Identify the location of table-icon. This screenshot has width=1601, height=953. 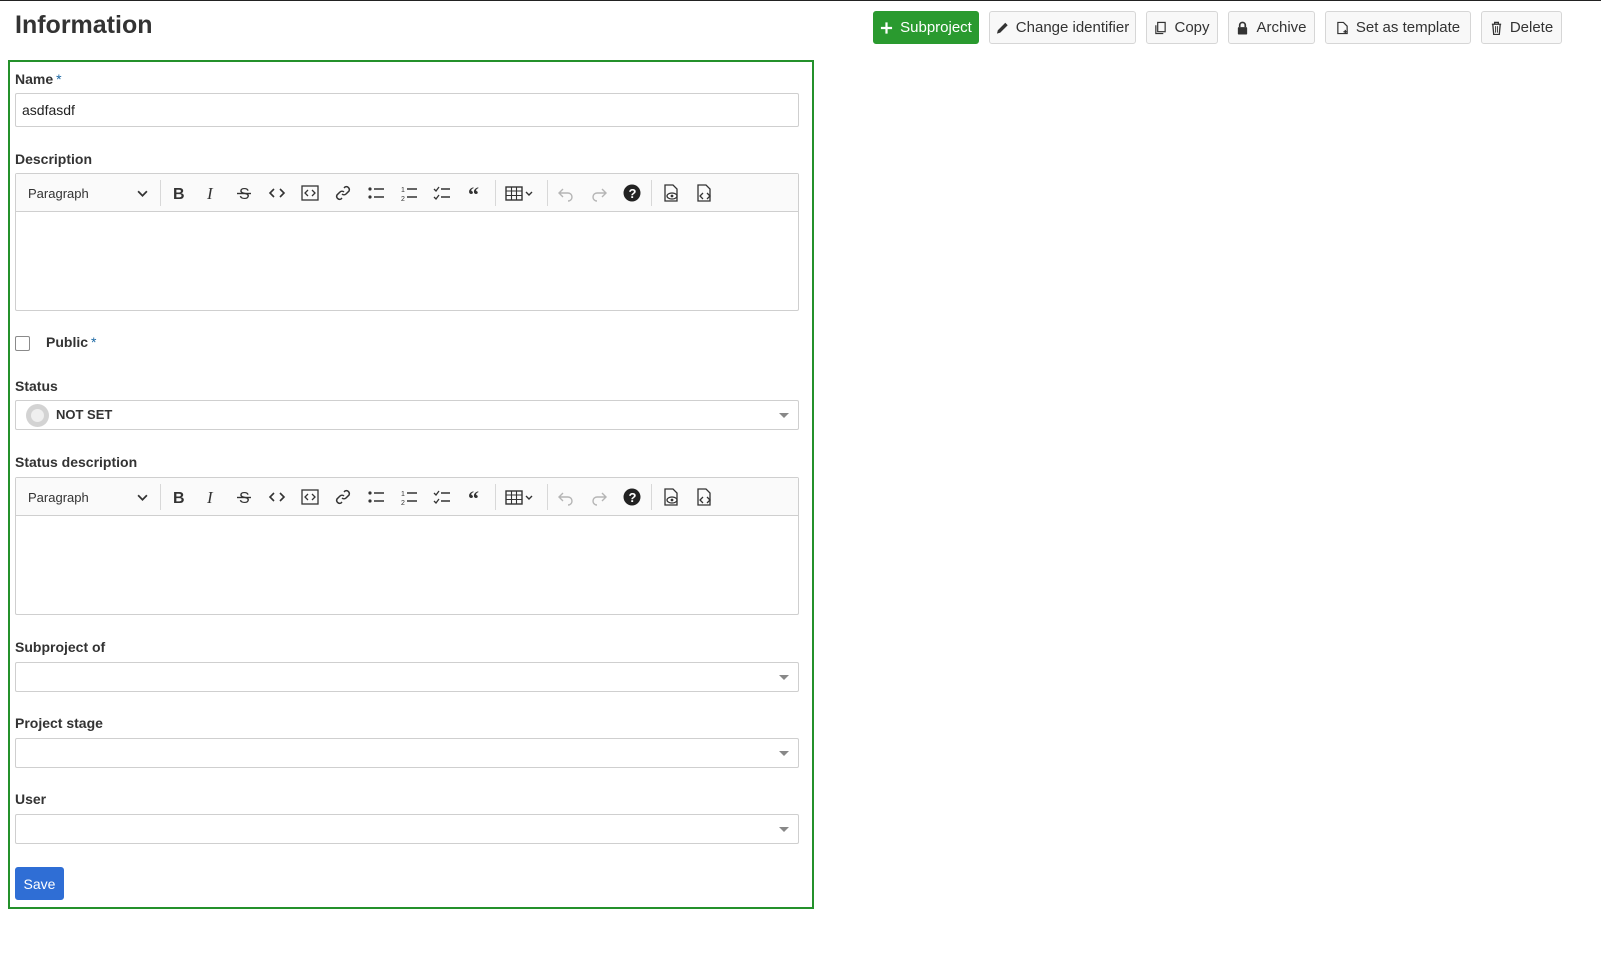
(519, 193).